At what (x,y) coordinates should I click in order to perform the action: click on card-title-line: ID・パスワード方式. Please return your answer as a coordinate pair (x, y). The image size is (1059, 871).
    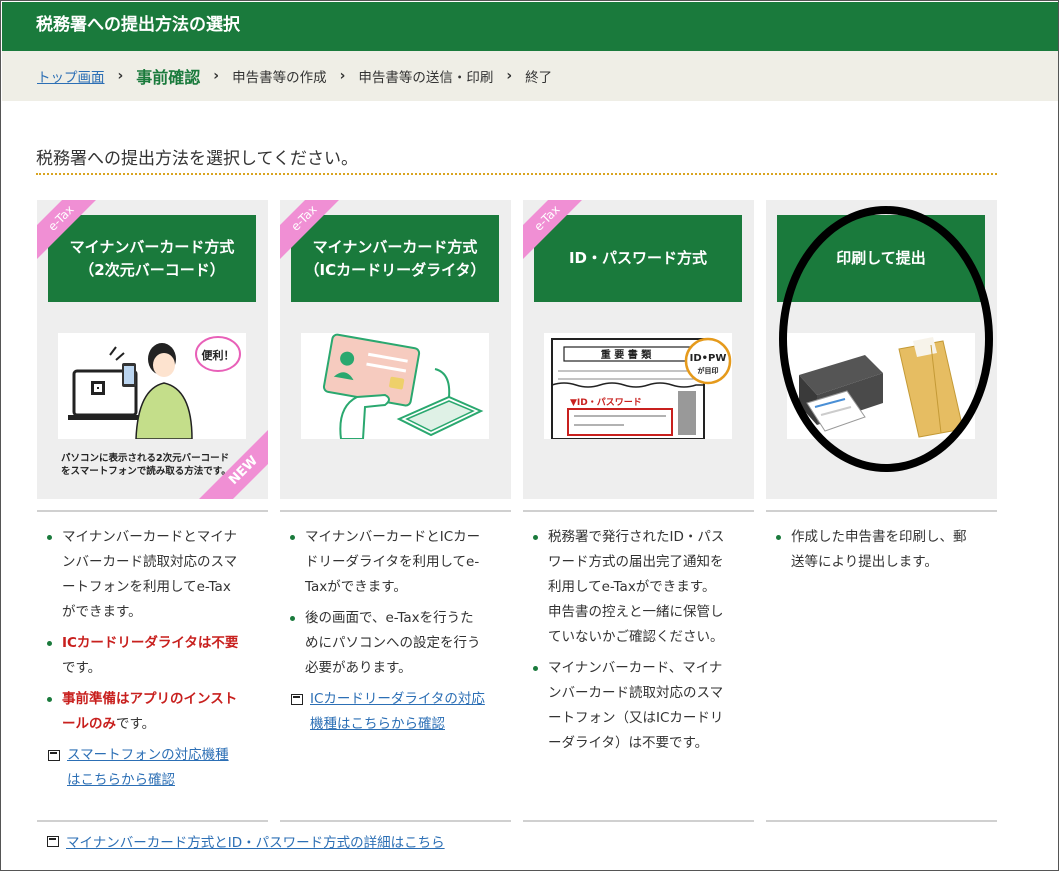
    Looking at the image, I should click on (638, 258).